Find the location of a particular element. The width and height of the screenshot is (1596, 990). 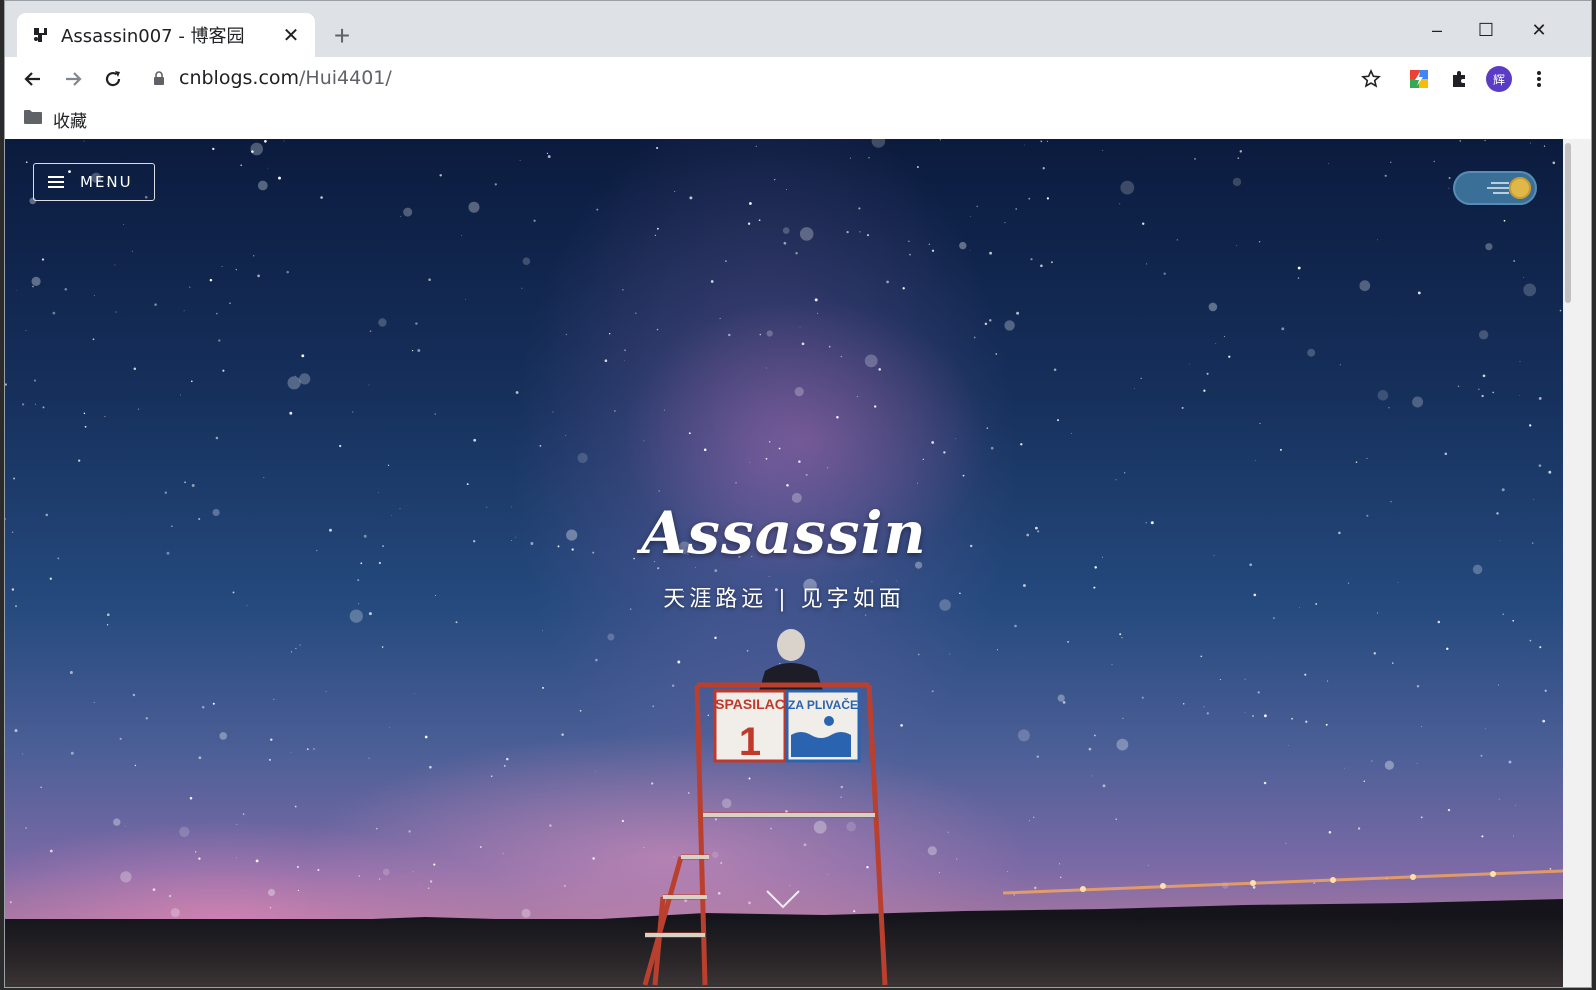

sign-left-number: 1 is located at coordinates (750, 742).